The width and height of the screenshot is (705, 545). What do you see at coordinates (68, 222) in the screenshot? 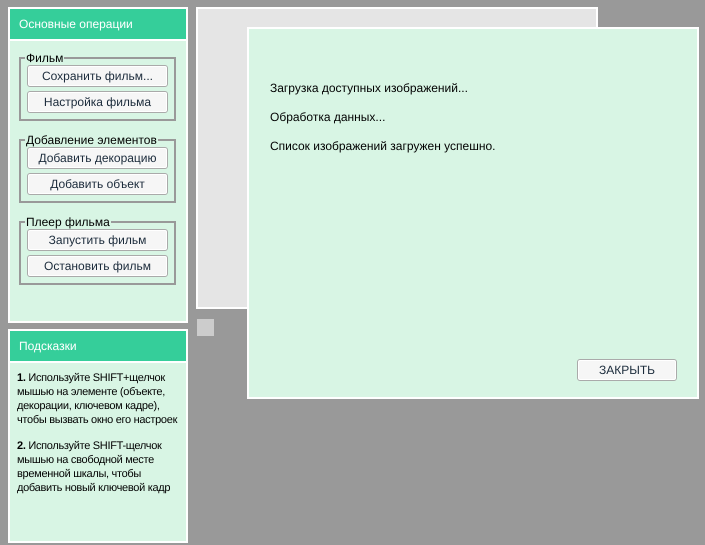
I see `group-legend: Плеер фильма` at bounding box center [68, 222].